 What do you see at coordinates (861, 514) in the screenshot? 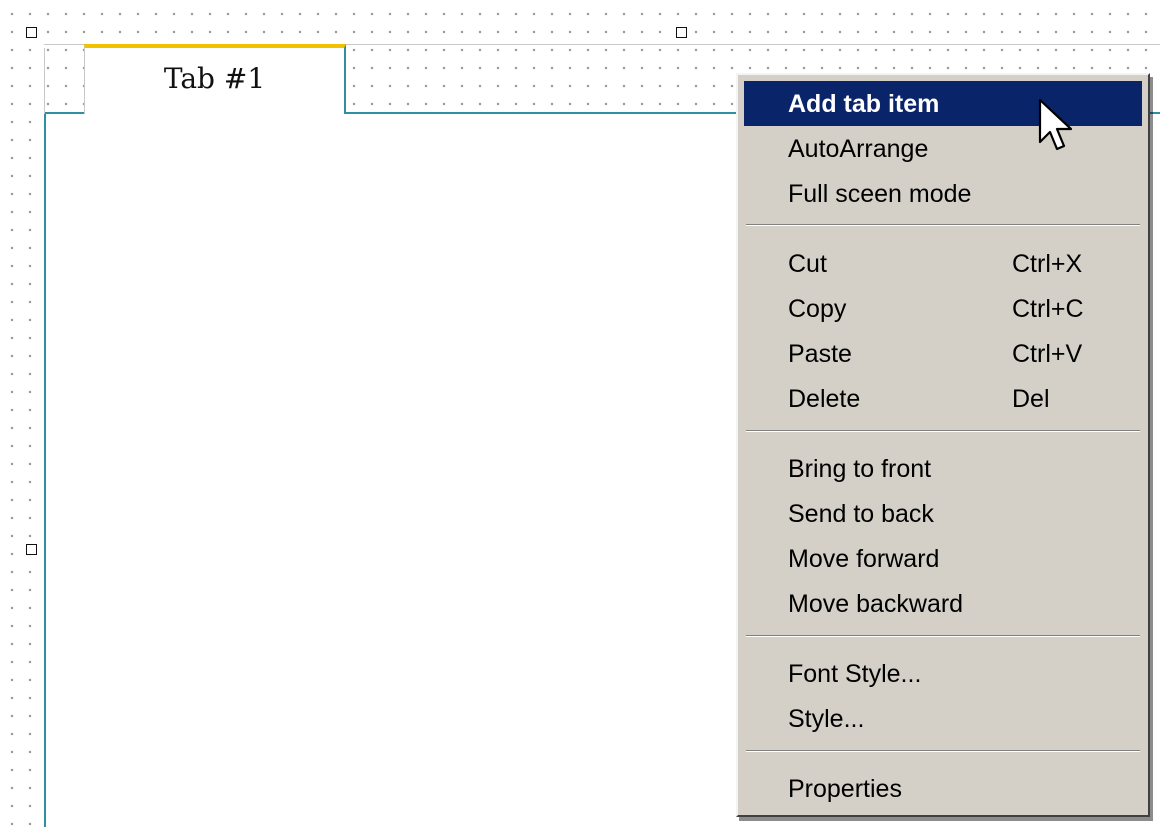
I see `menu-item-label: Send to back` at bounding box center [861, 514].